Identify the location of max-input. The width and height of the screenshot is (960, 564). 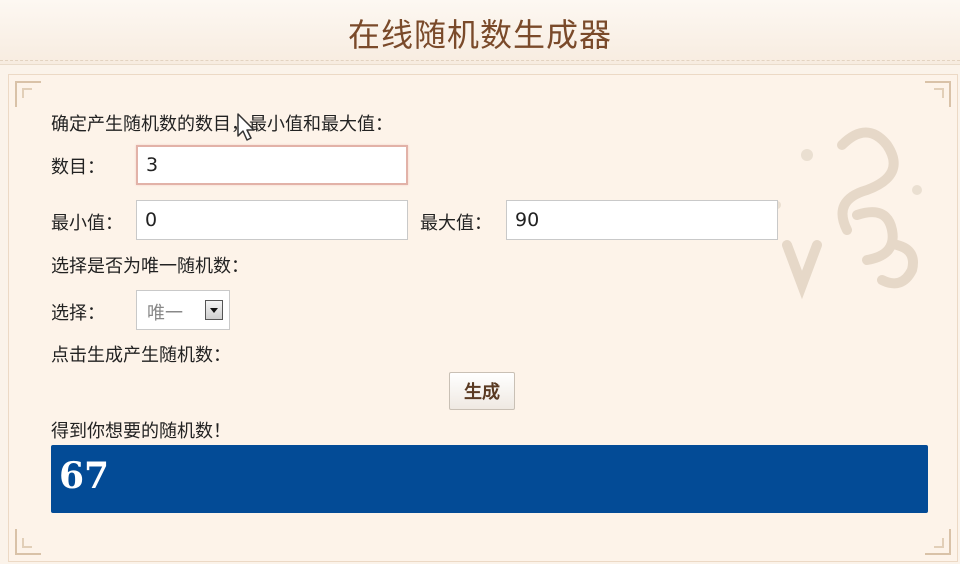
(642, 220).